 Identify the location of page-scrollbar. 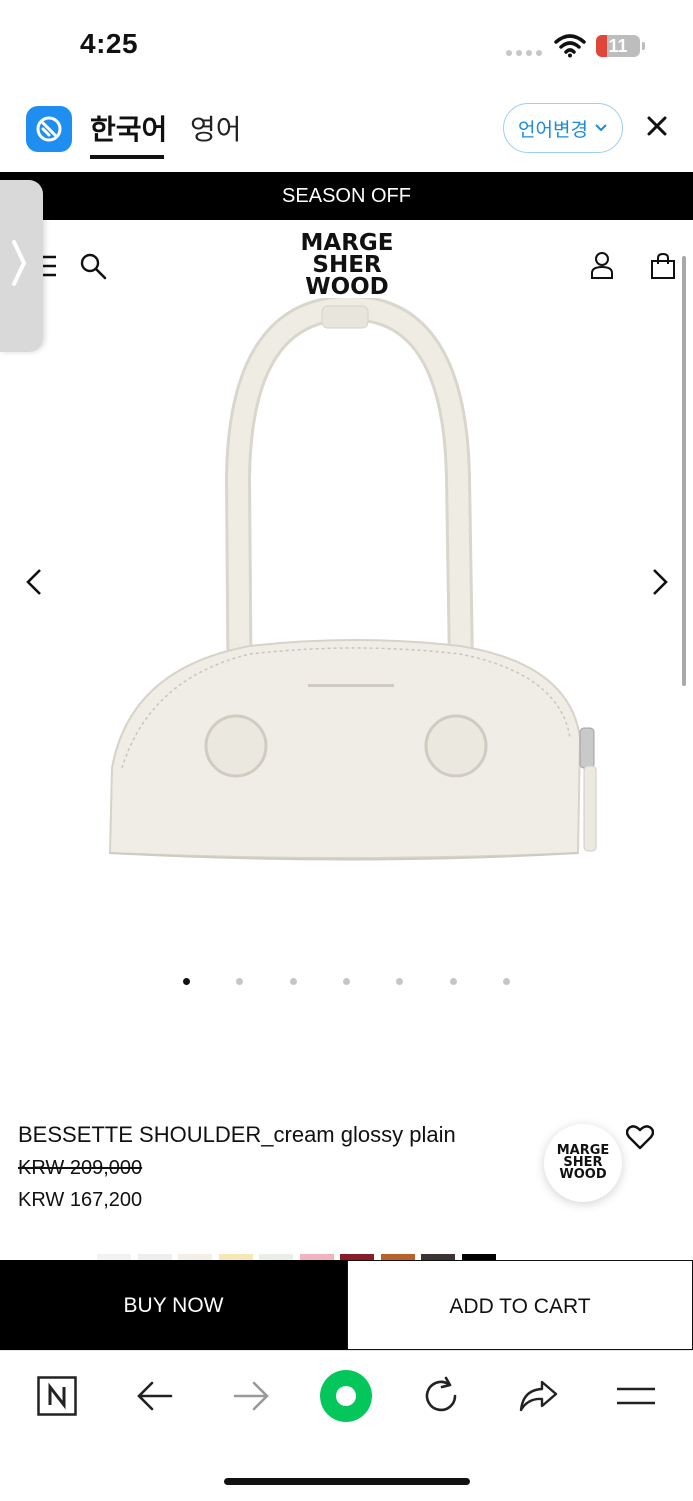
(684, 471).